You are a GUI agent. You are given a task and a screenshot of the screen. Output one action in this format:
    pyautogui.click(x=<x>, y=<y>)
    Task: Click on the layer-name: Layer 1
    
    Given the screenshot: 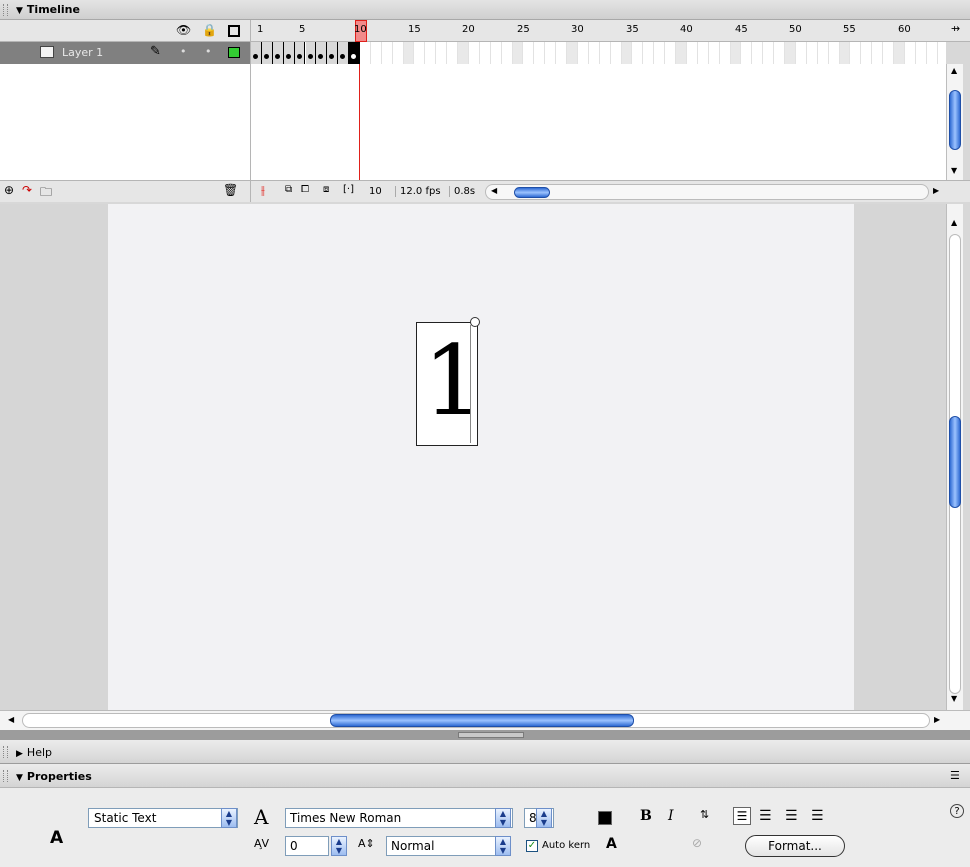 What is the action you would take?
    pyautogui.click(x=82, y=52)
    